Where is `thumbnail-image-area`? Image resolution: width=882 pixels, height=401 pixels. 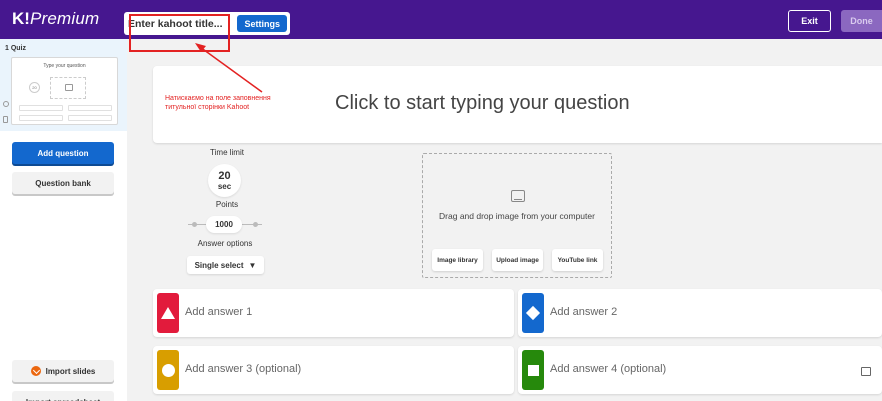
thumbnail-image-area is located at coordinates (68, 88).